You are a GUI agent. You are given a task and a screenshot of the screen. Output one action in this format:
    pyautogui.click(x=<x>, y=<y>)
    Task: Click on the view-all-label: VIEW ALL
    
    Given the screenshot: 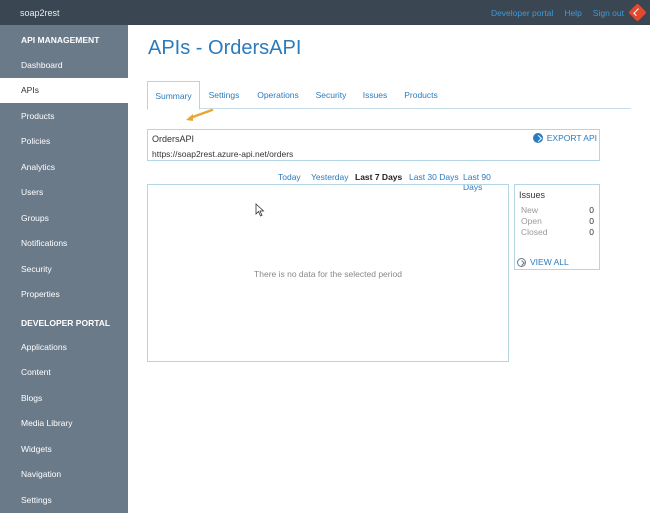 What is the action you would take?
    pyautogui.click(x=549, y=262)
    